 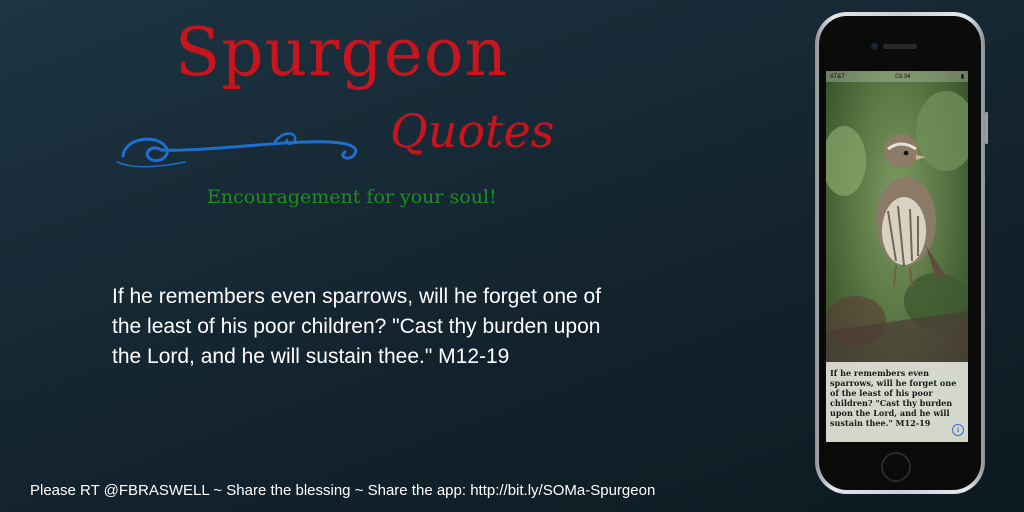 I want to click on title-spurgeon: Spurgeon, so click(x=342, y=52).